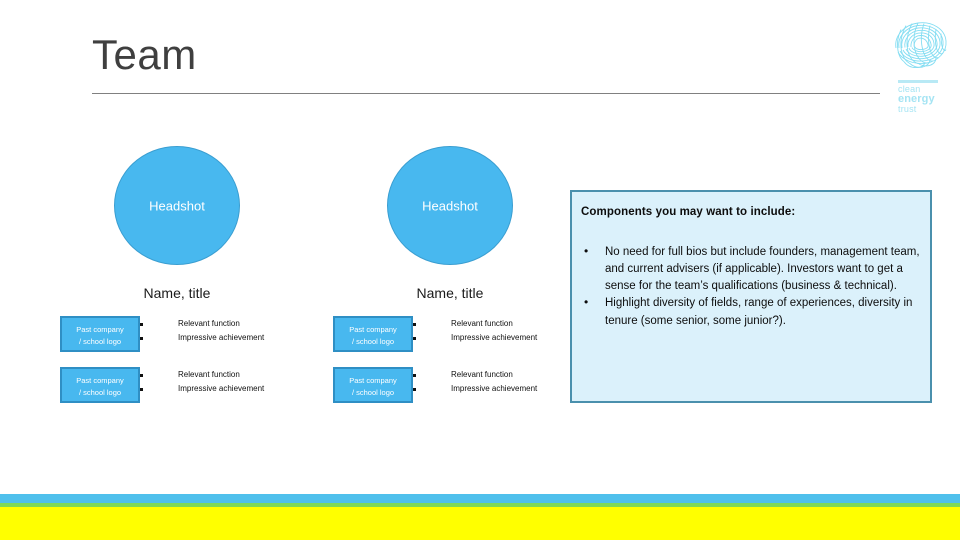  I want to click on logo-line-trust: trust, so click(907, 109).